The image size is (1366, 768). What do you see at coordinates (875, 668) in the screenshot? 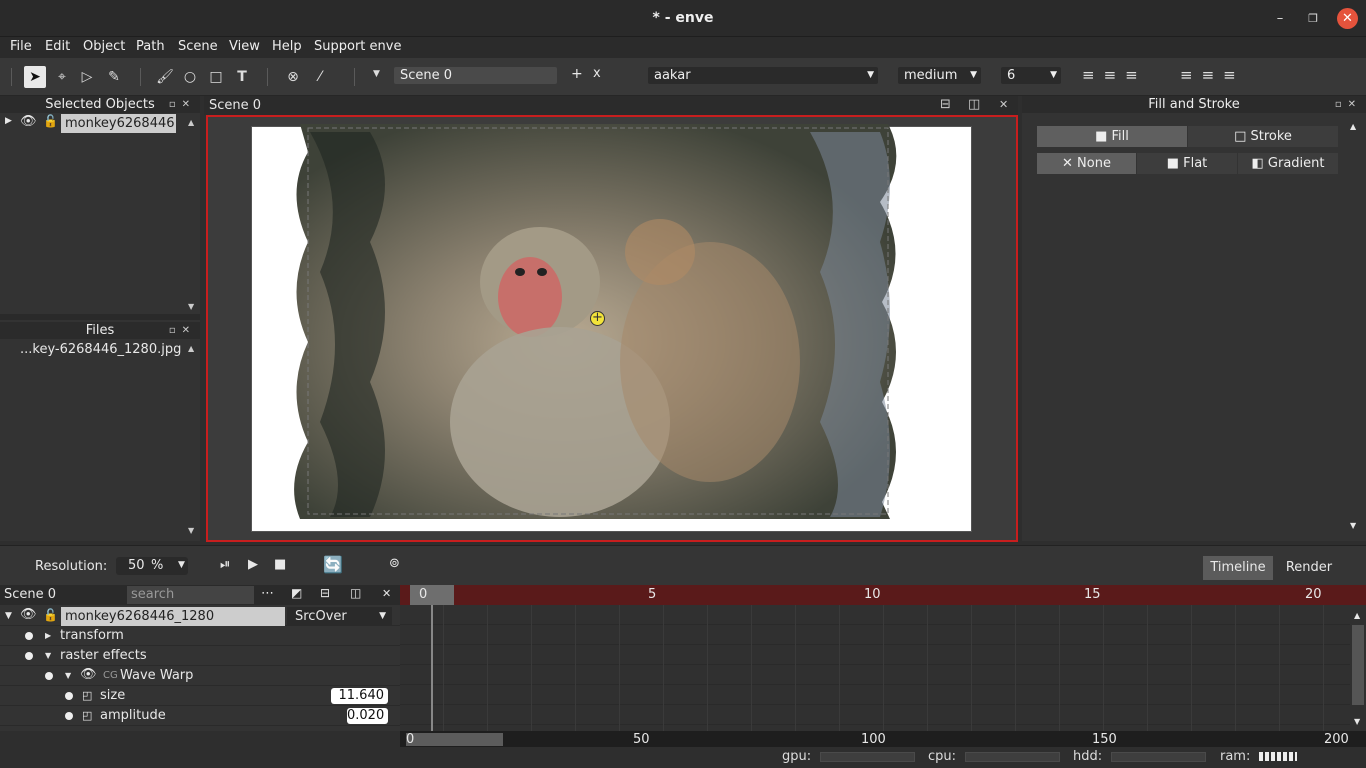
I see `keyframe-grid` at bounding box center [875, 668].